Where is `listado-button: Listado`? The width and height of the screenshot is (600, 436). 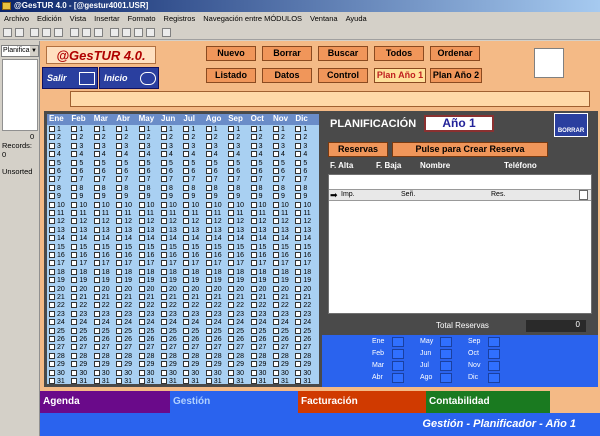 listado-button: Listado is located at coordinates (231, 75).